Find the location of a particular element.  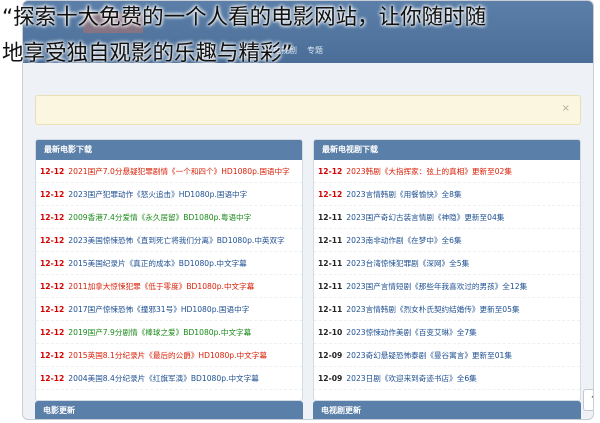

list-item: 12-12 2004美国8.4分纪录片《红旗军演》BD1080p.中文字幕 is located at coordinates (169, 378).